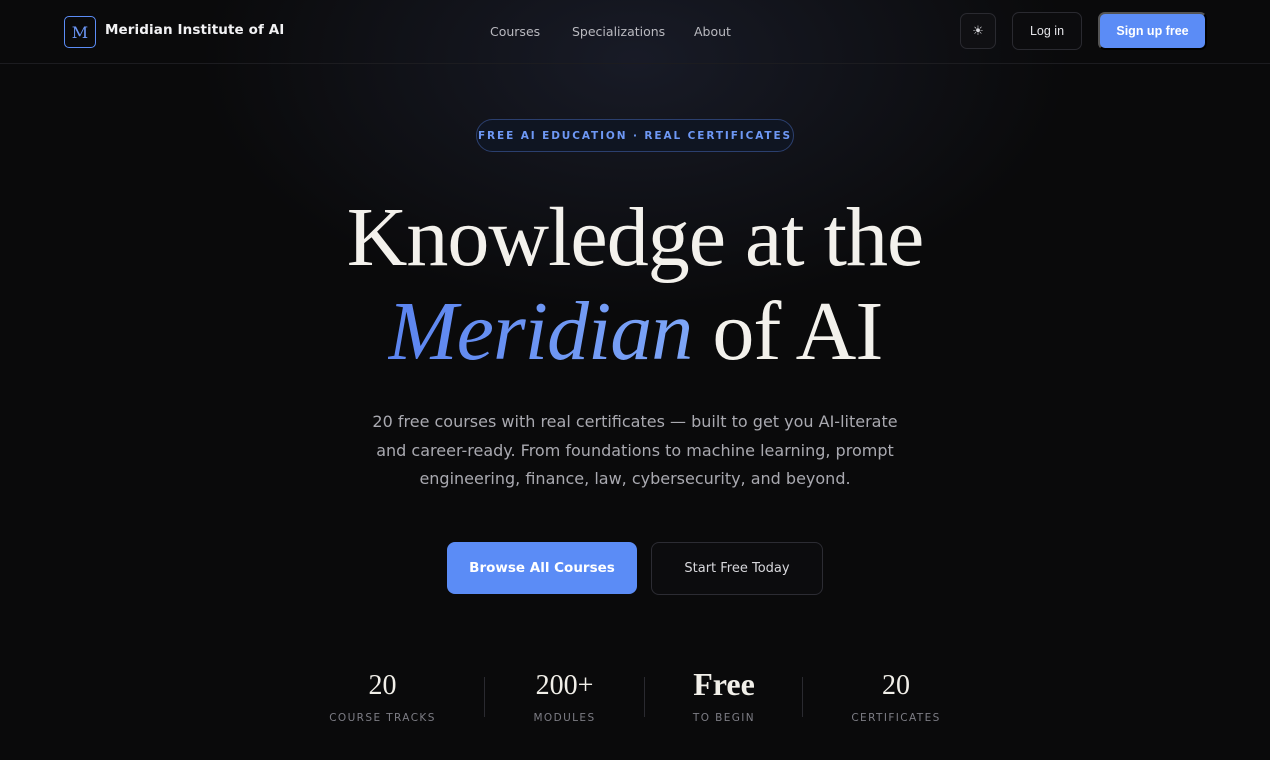  Describe the element at coordinates (635, 237) in the screenshot. I see `headline-line-1: Knowledge at the` at that location.